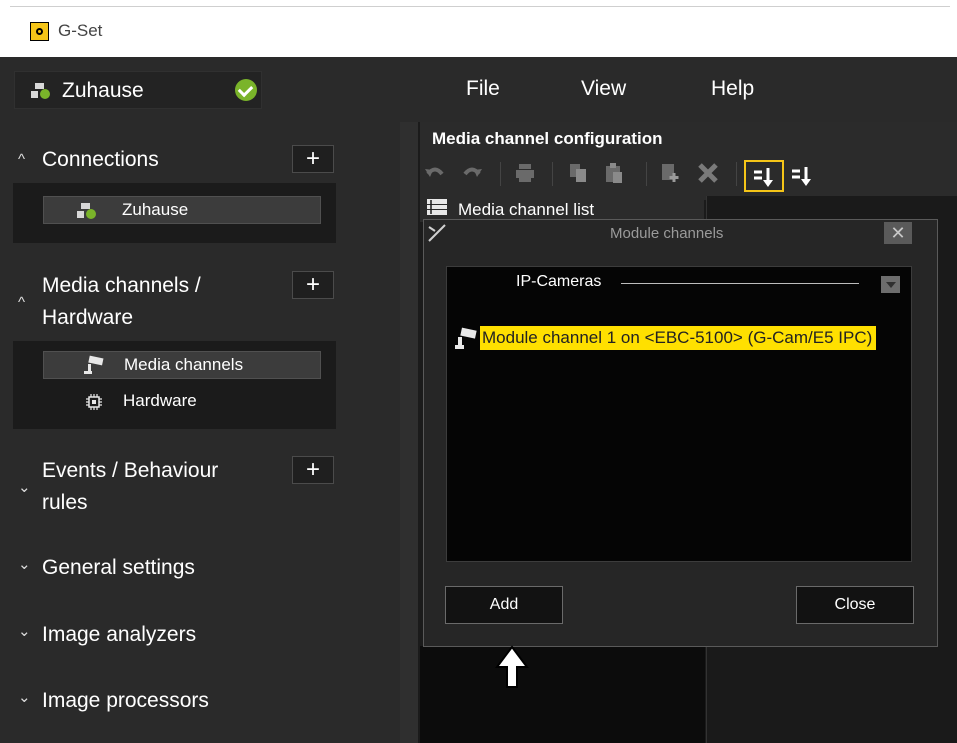 This screenshot has height=743, width=957. Describe the element at coordinates (437, 207) in the screenshot. I see `list-icon` at that location.